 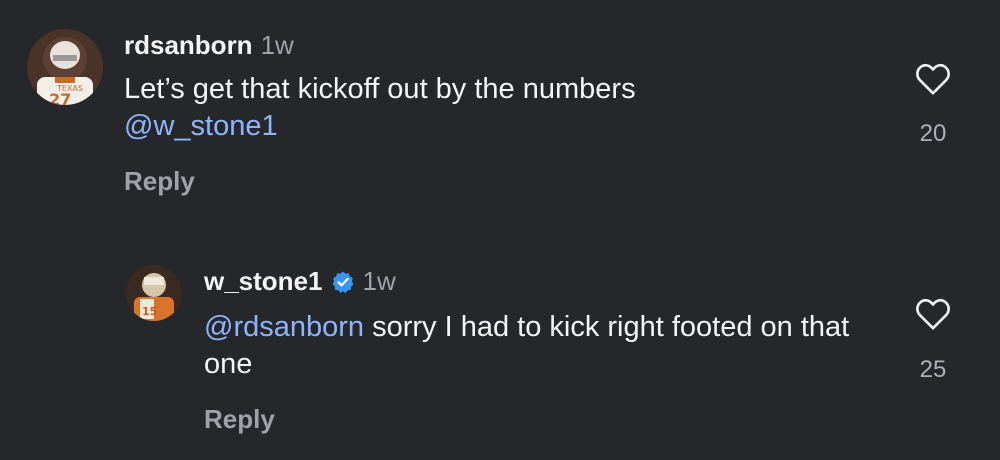 I want to click on avatar-image: 15, so click(x=154, y=293).